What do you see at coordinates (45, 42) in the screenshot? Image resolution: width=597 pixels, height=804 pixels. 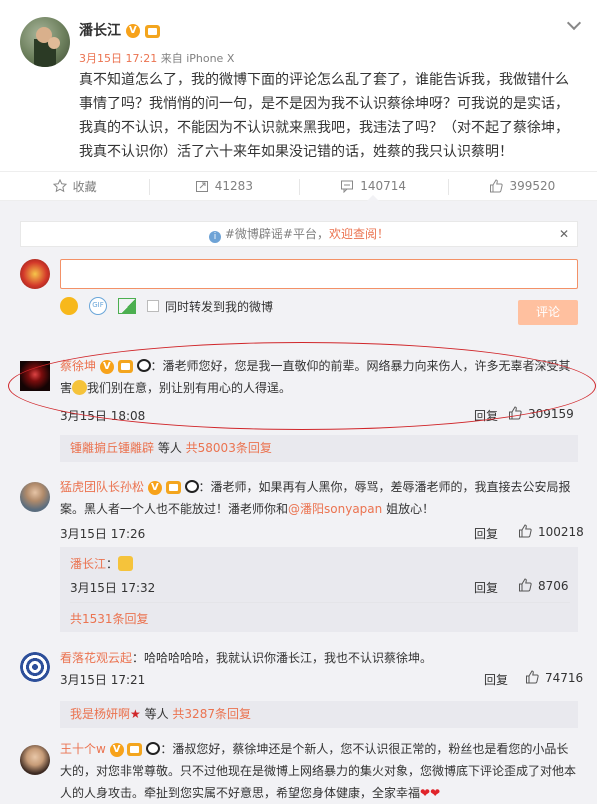 I see `author-avatar` at bounding box center [45, 42].